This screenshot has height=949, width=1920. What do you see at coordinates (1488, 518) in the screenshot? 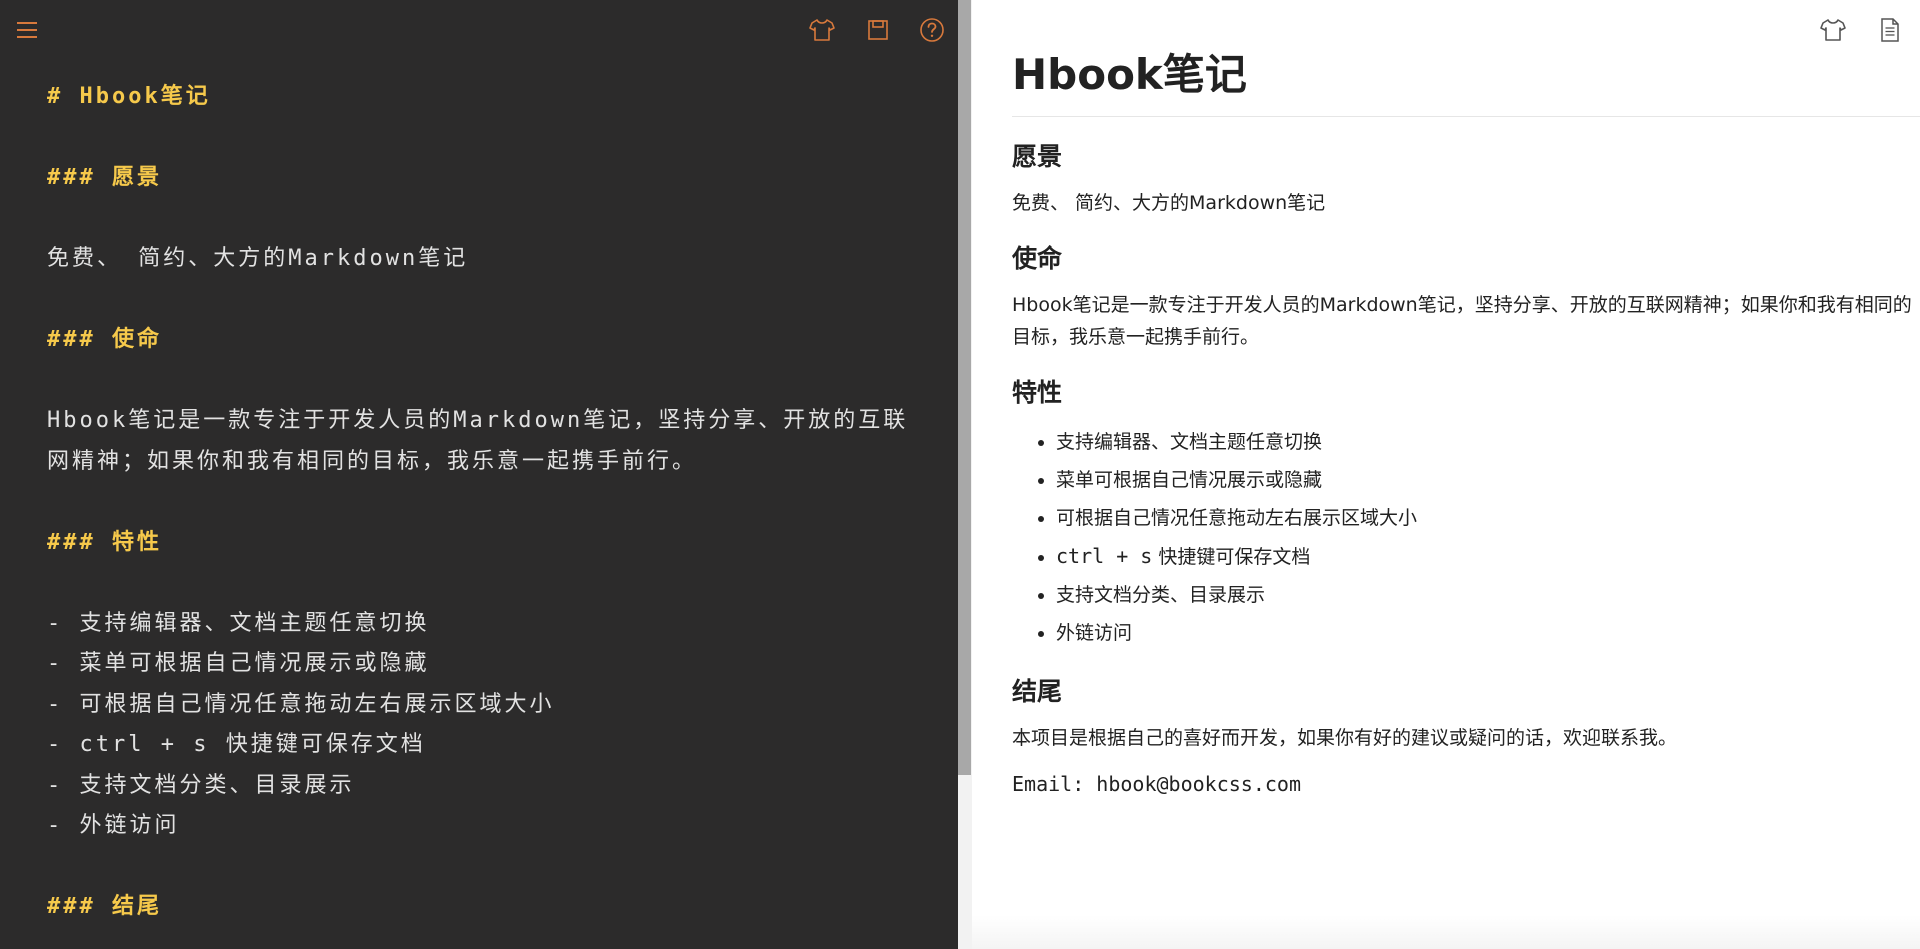
I see `list-item: 可根据自己情况任意拖动左右展示区域大小` at bounding box center [1488, 518].